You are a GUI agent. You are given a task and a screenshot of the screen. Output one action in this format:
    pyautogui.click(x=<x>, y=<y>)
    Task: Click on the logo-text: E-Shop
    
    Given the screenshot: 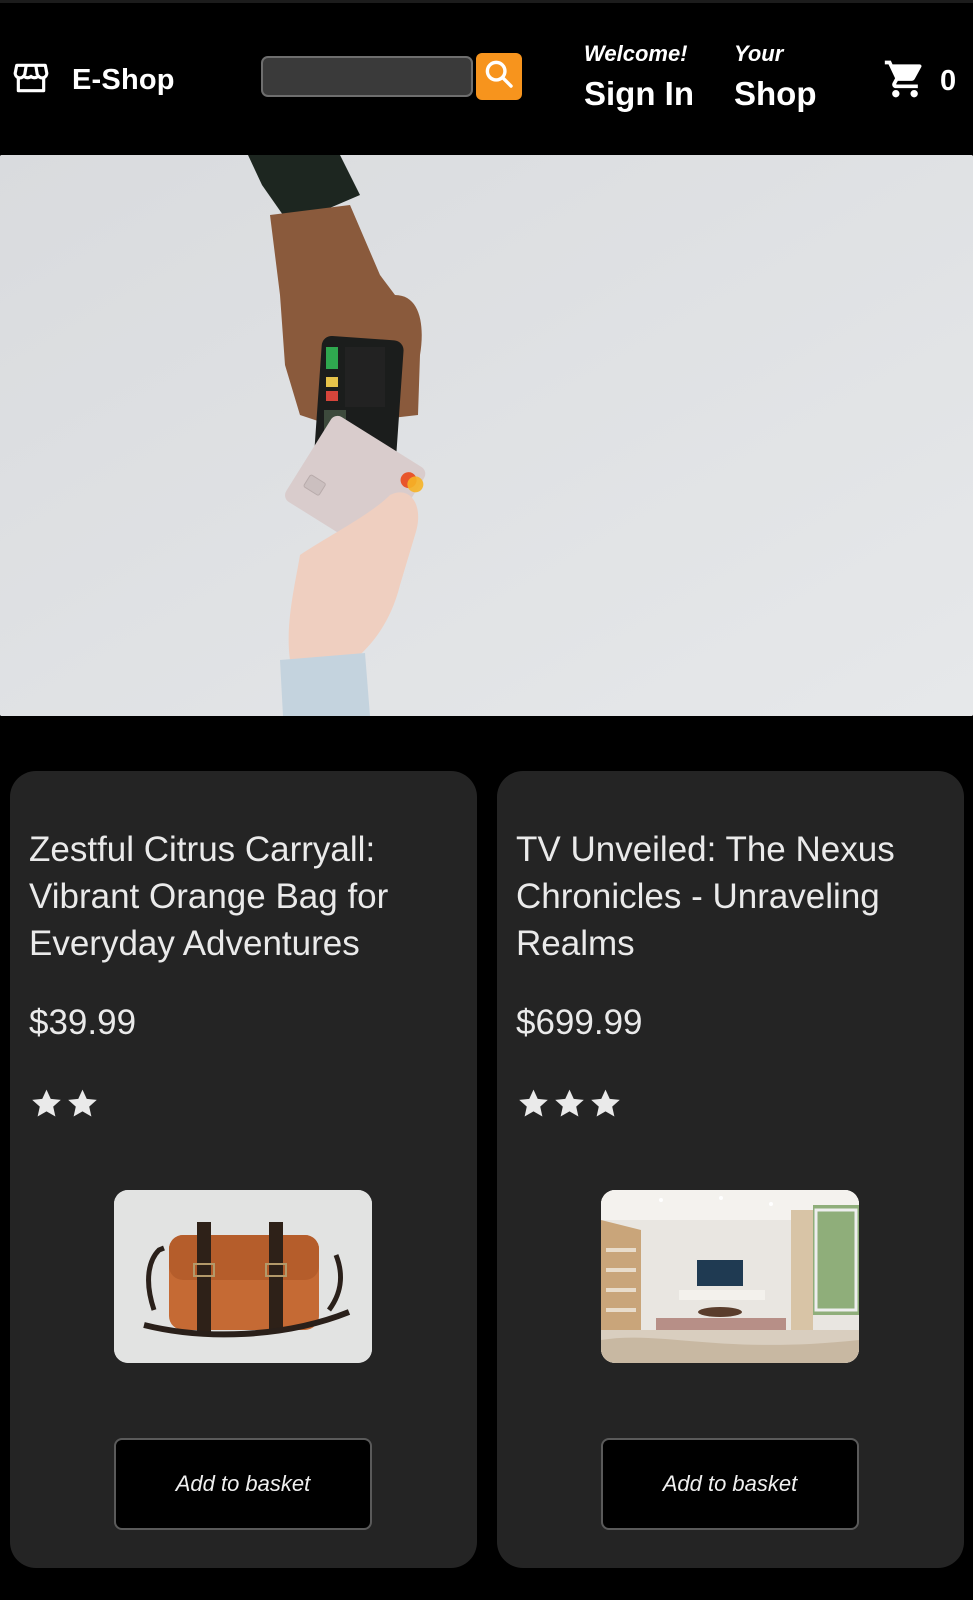 What is the action you would take?
    pyautogui.click(x=123, y=80)
    